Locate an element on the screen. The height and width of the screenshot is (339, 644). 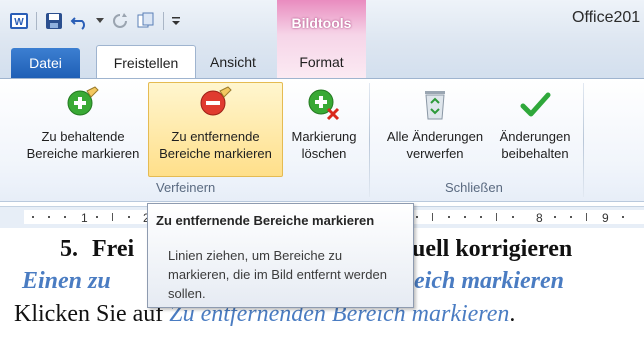
mark-areas-to-keep-button: Zu behaltende Bereiche markieren is located at coordinates (83, 128).